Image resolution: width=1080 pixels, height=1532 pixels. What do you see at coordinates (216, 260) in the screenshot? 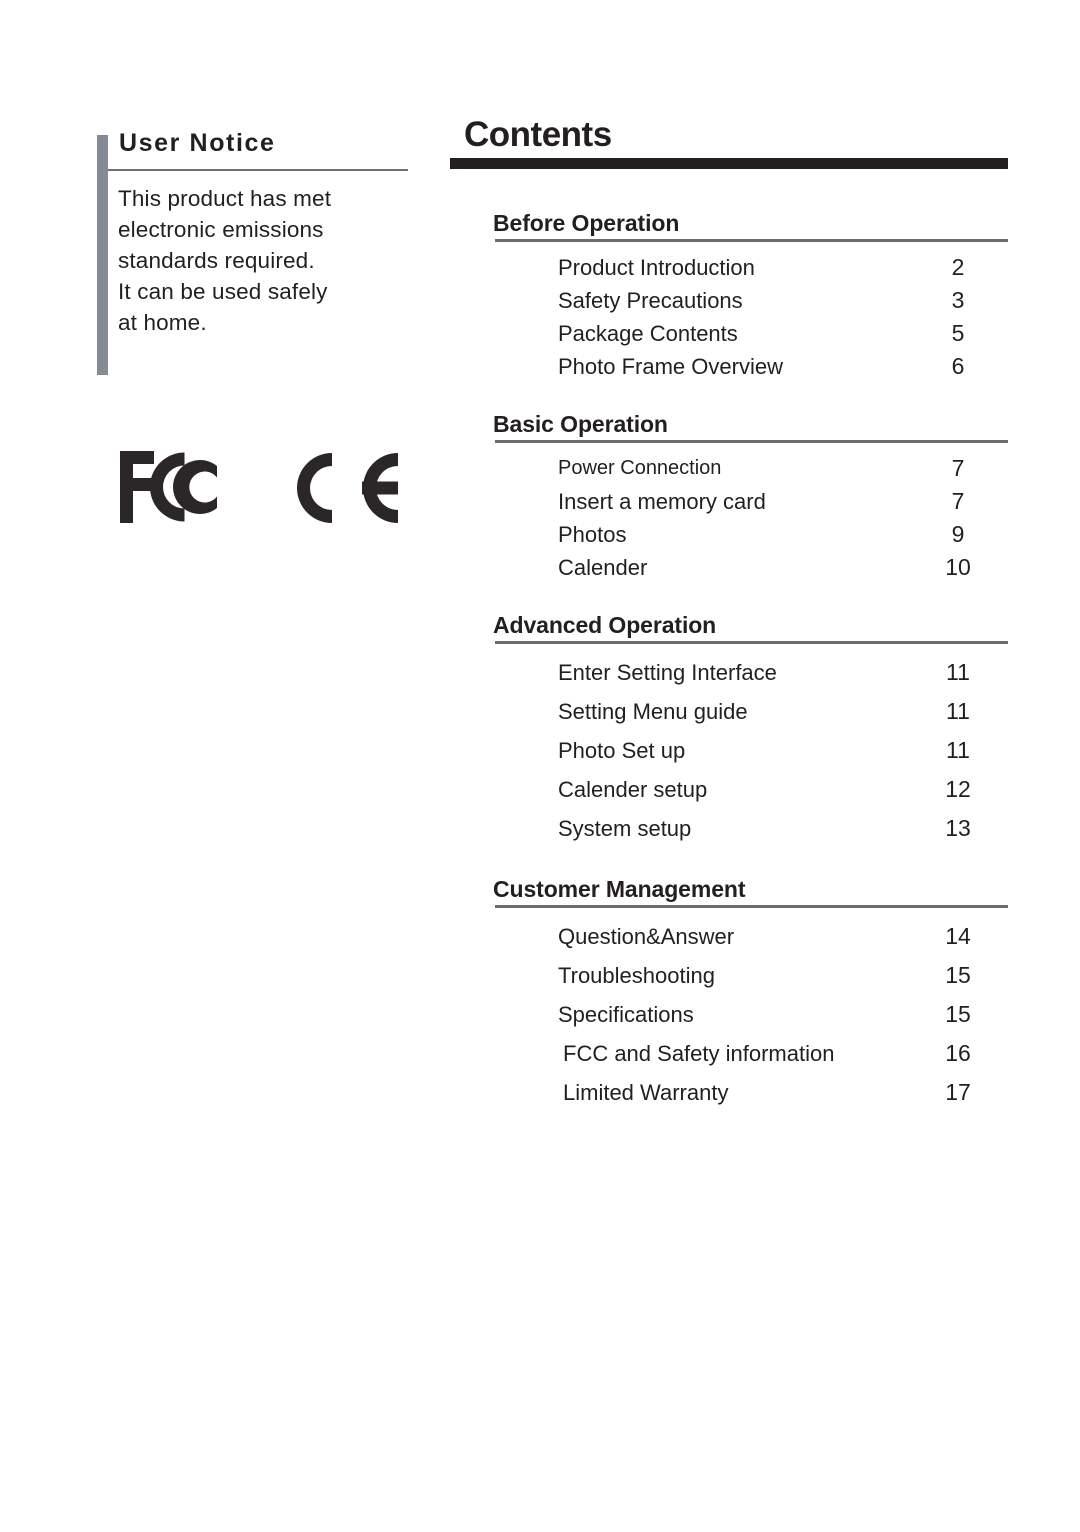
I see `notice-line: standards required.` at bounding box center [216, 260].